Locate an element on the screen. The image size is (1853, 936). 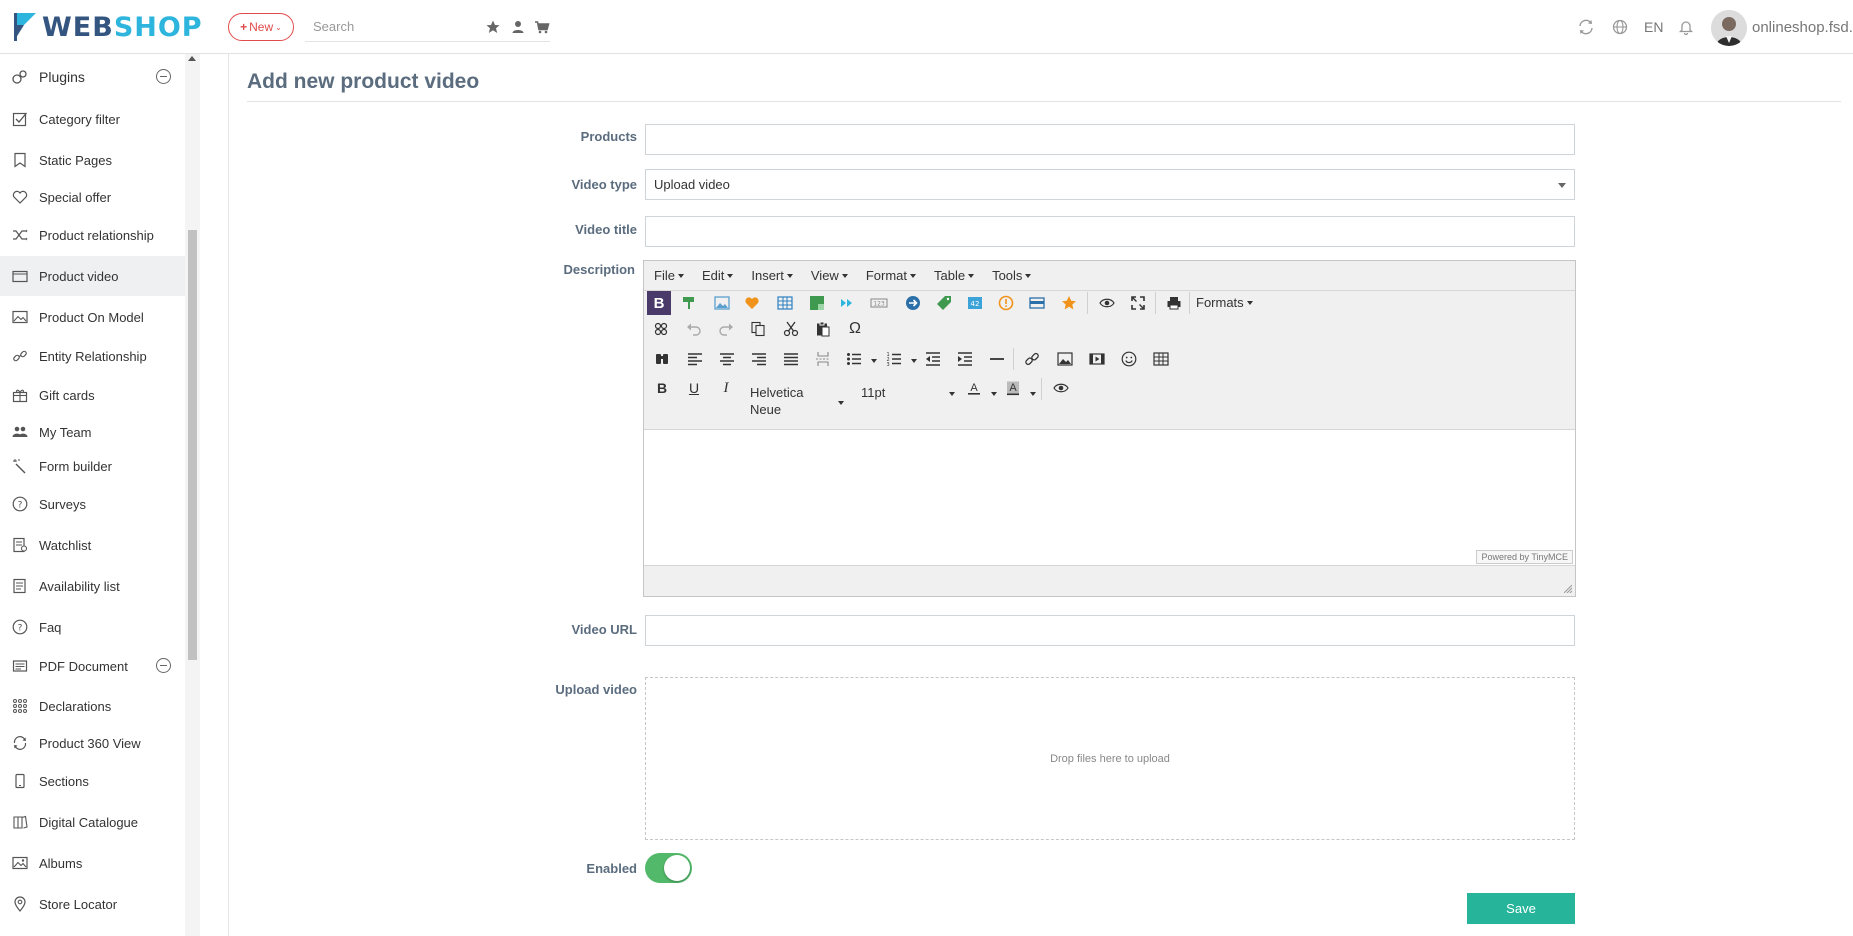
sidebar-item-special-offer: Special offer is located at coordinates (92, 197).